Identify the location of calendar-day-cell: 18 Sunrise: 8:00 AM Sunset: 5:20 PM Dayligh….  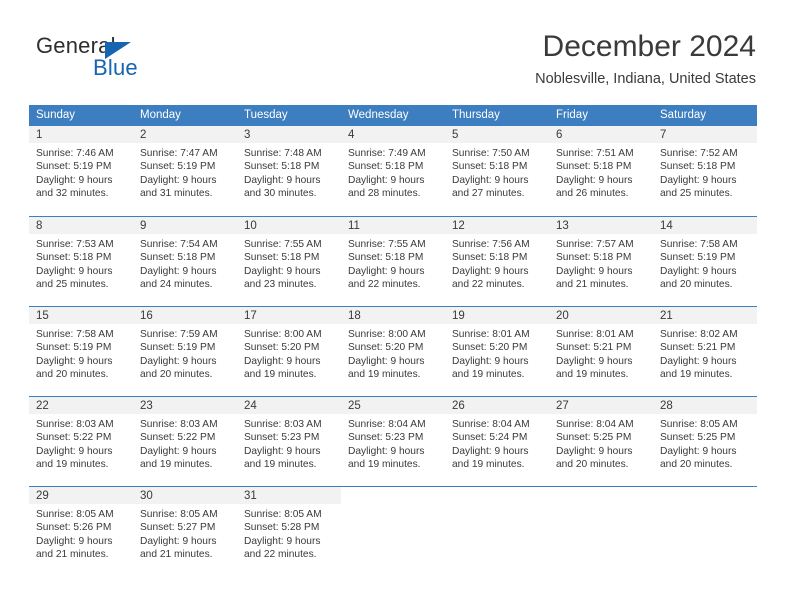
(393, 351).